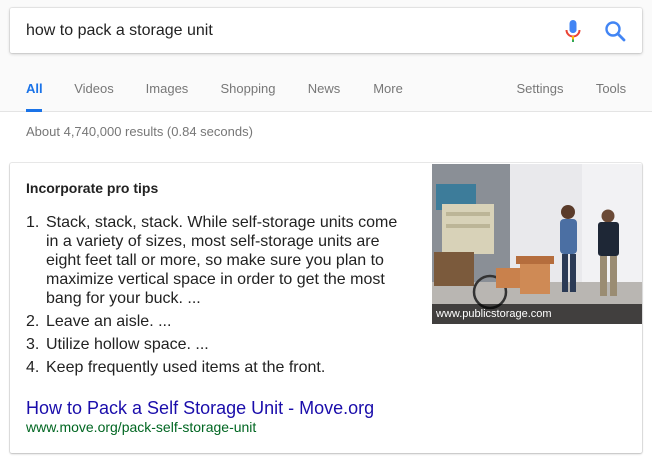  I want to click on tab-images: Images, so click(167, 92).